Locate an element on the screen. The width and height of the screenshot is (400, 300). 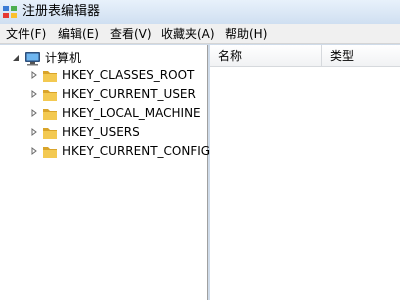
tree-label: HKEY_USERS is located at coordinates (101, 132).